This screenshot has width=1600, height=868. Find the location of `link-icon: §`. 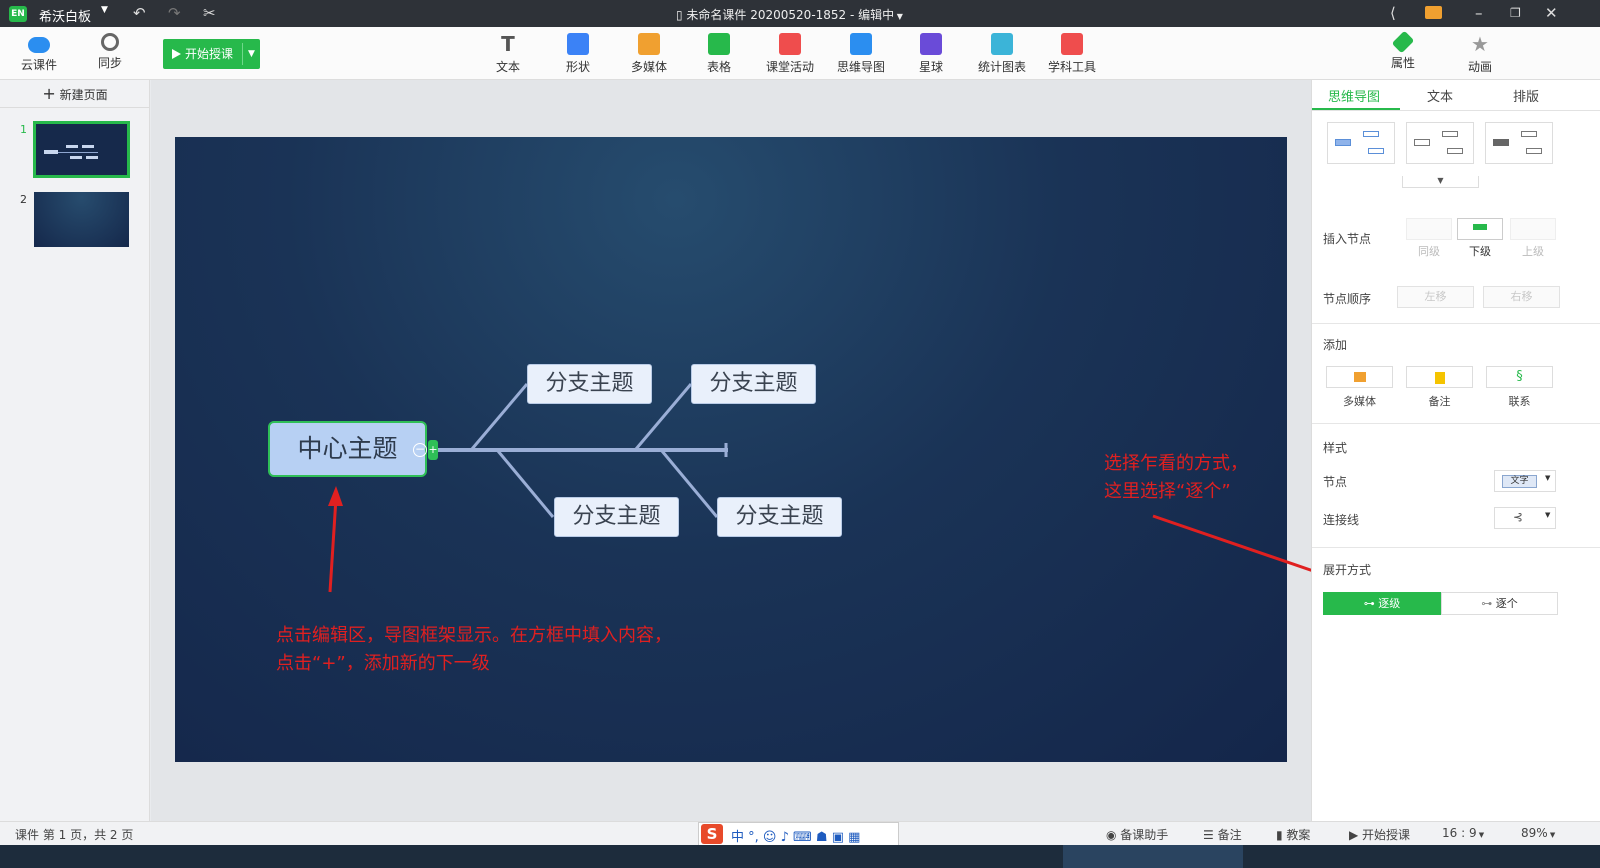

link-icon: § is located at coordinates (1519, 376).